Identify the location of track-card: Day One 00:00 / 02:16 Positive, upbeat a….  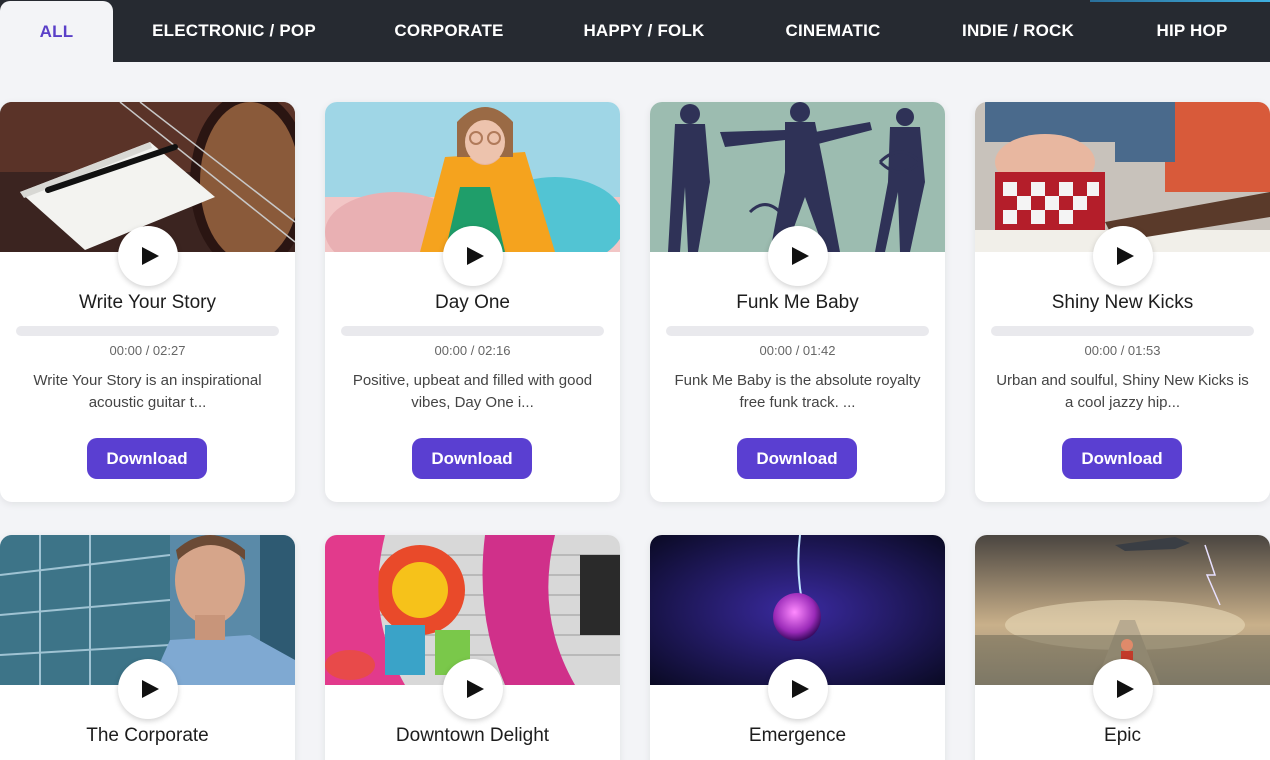
(472, 302).